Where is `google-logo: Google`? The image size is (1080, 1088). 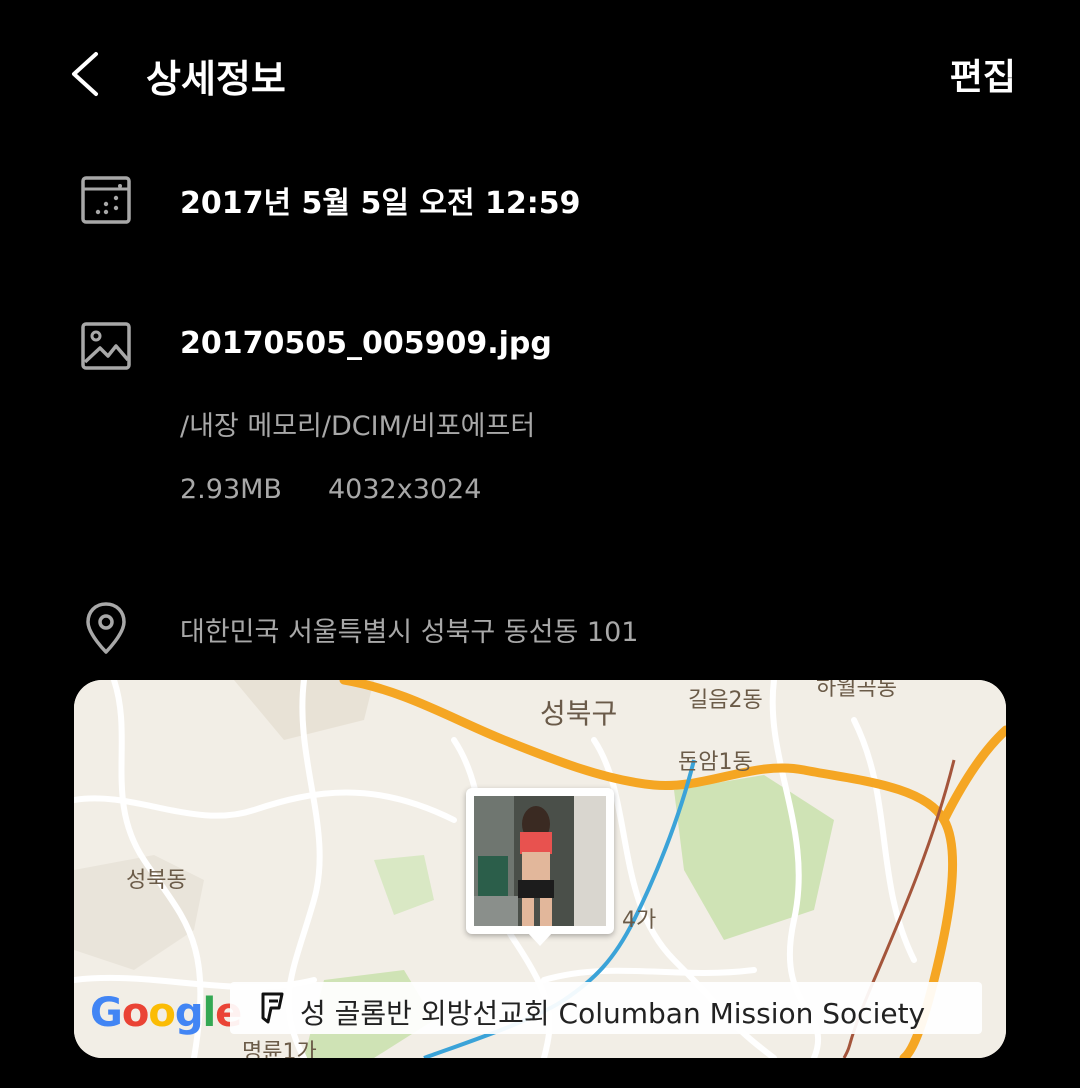 google-logo: Google is located at coordinates (166, 1013).